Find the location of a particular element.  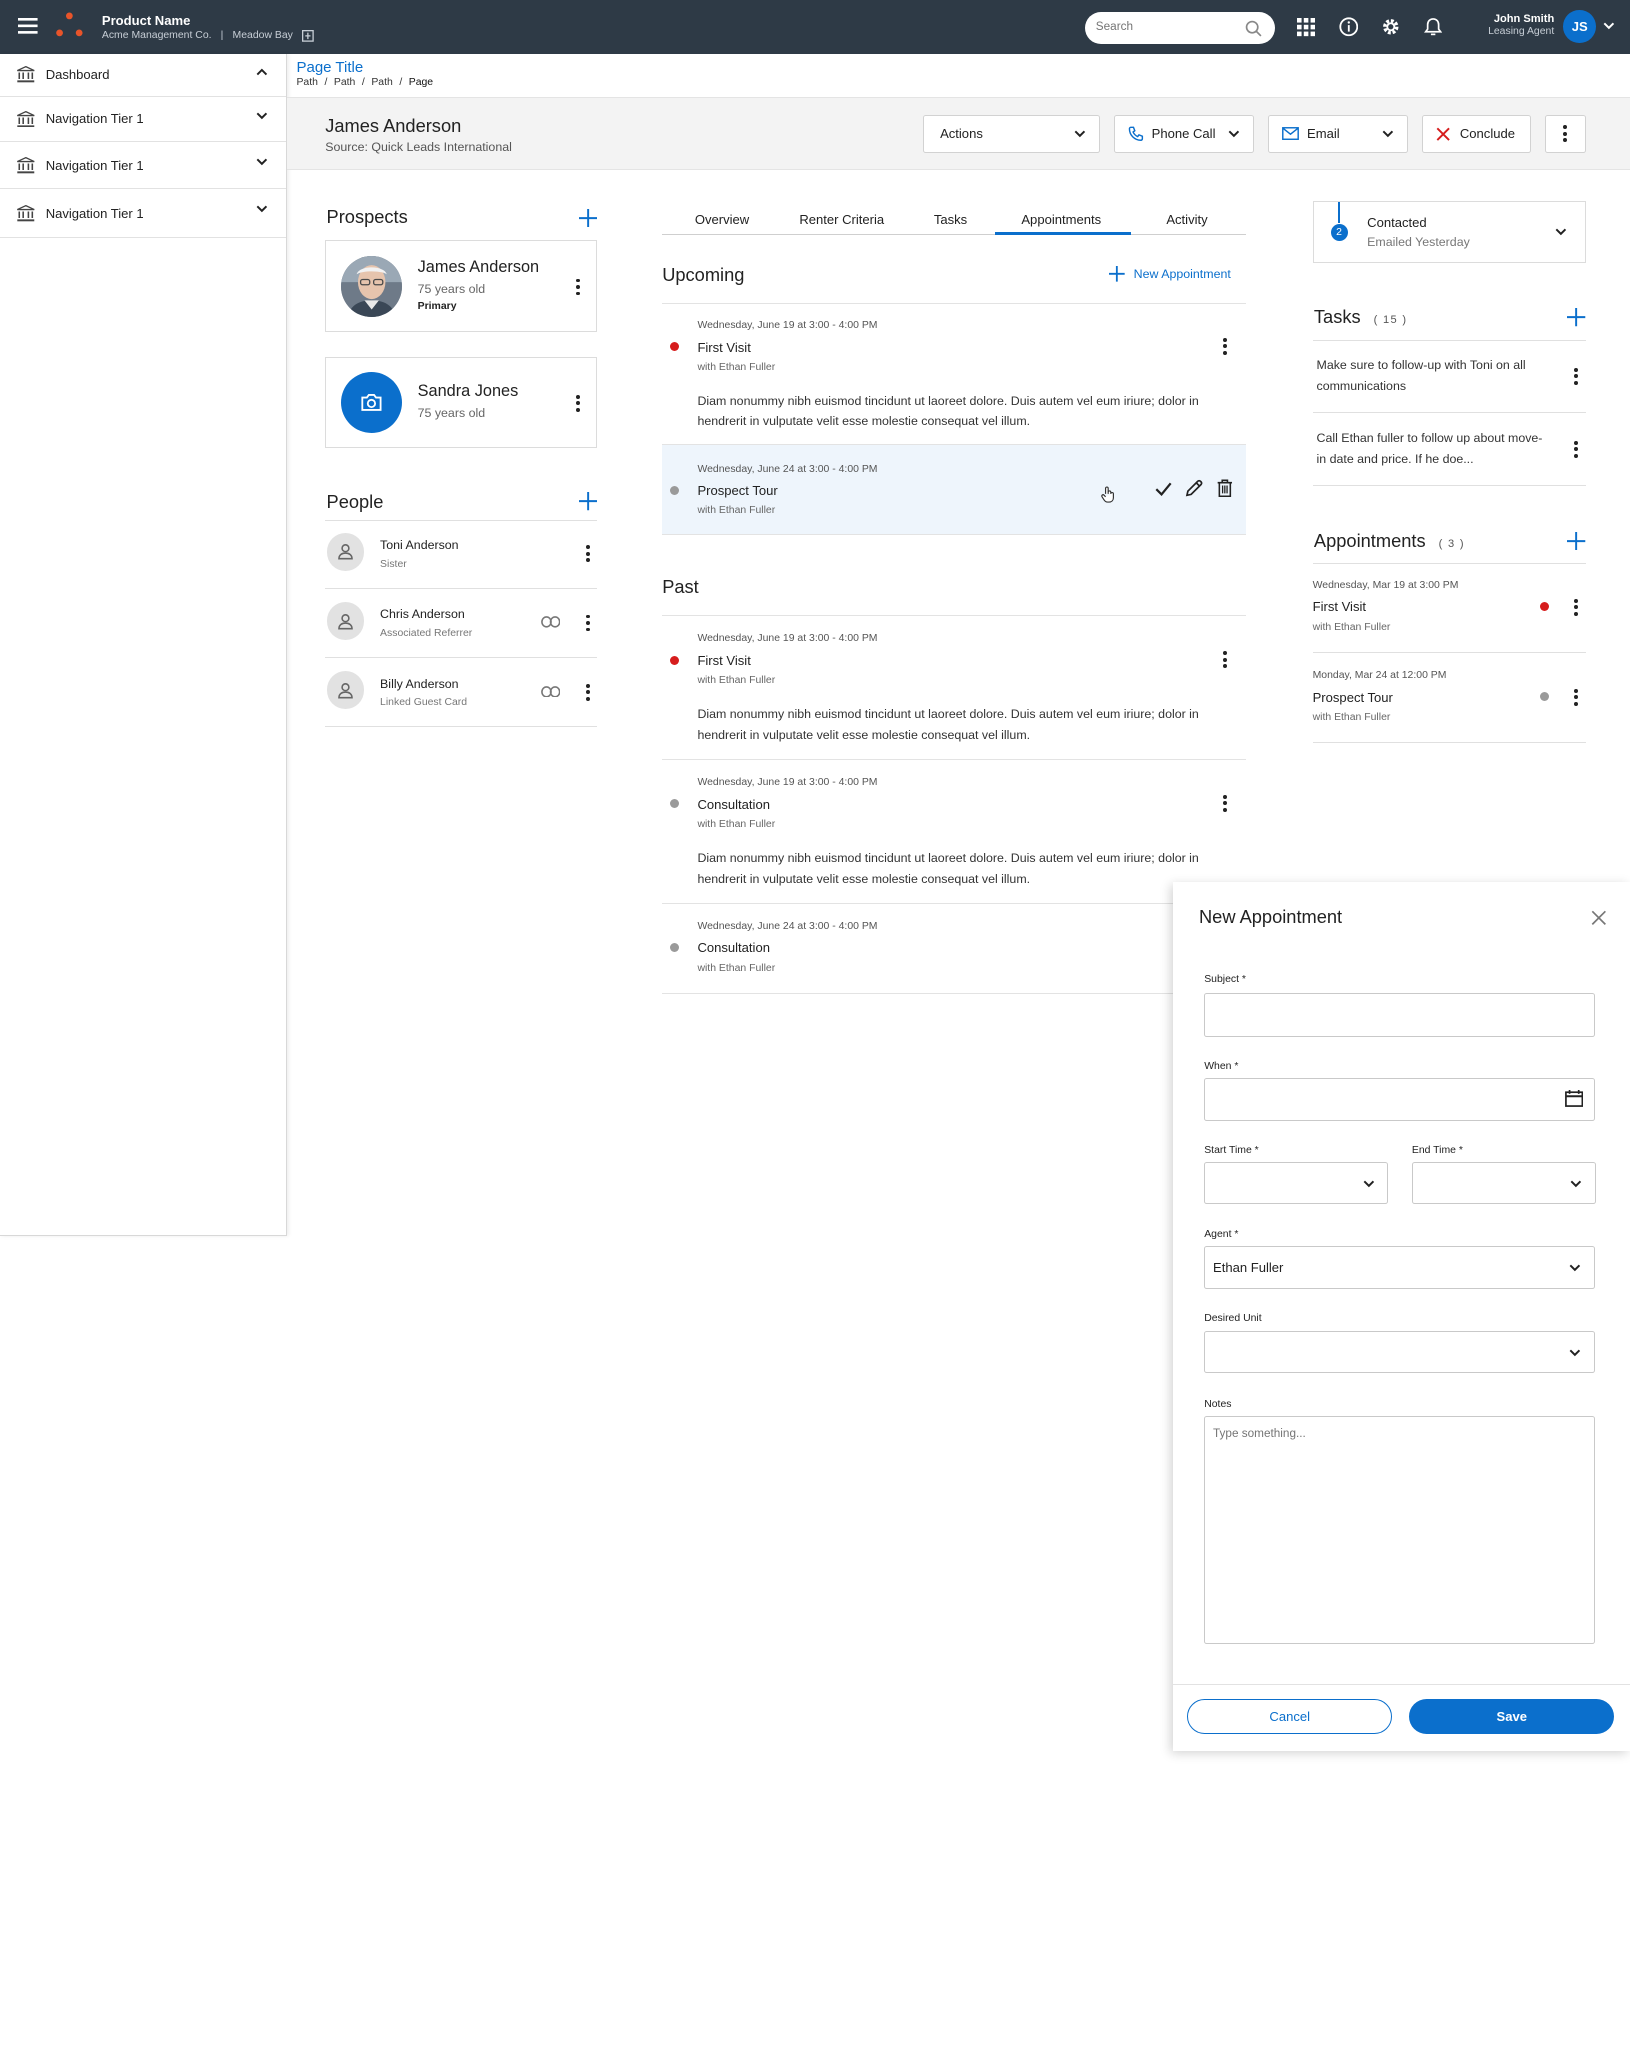

tab-overview: Overview is located at coordinates (722, 219).